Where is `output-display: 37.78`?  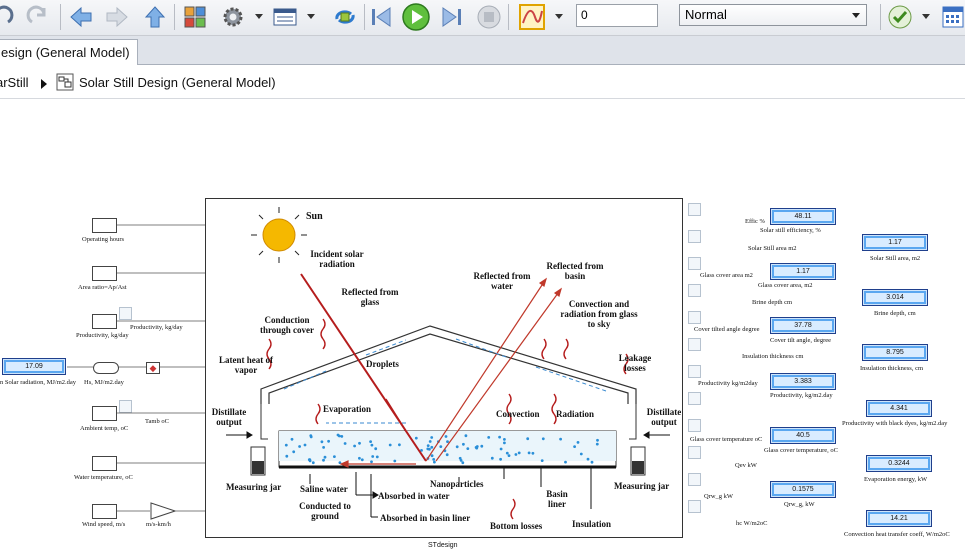
output-display: 37.78 is located at coordinates (803, 325).